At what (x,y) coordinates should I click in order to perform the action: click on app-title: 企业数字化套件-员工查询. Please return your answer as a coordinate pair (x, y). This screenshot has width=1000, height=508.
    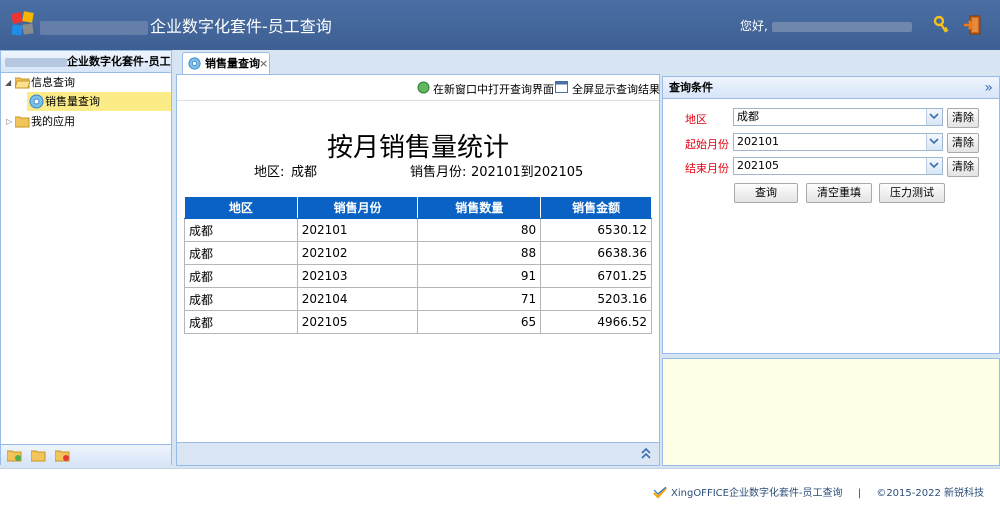
    Looking at the image, I should click on (186, 25).